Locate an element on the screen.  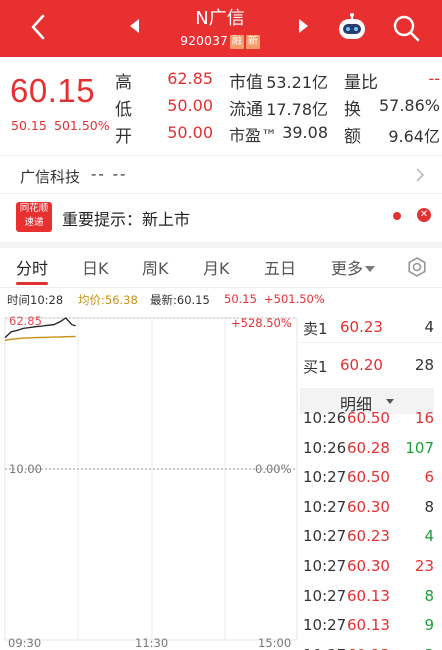
chevron-right-icon is located at coordinates (420, 175).